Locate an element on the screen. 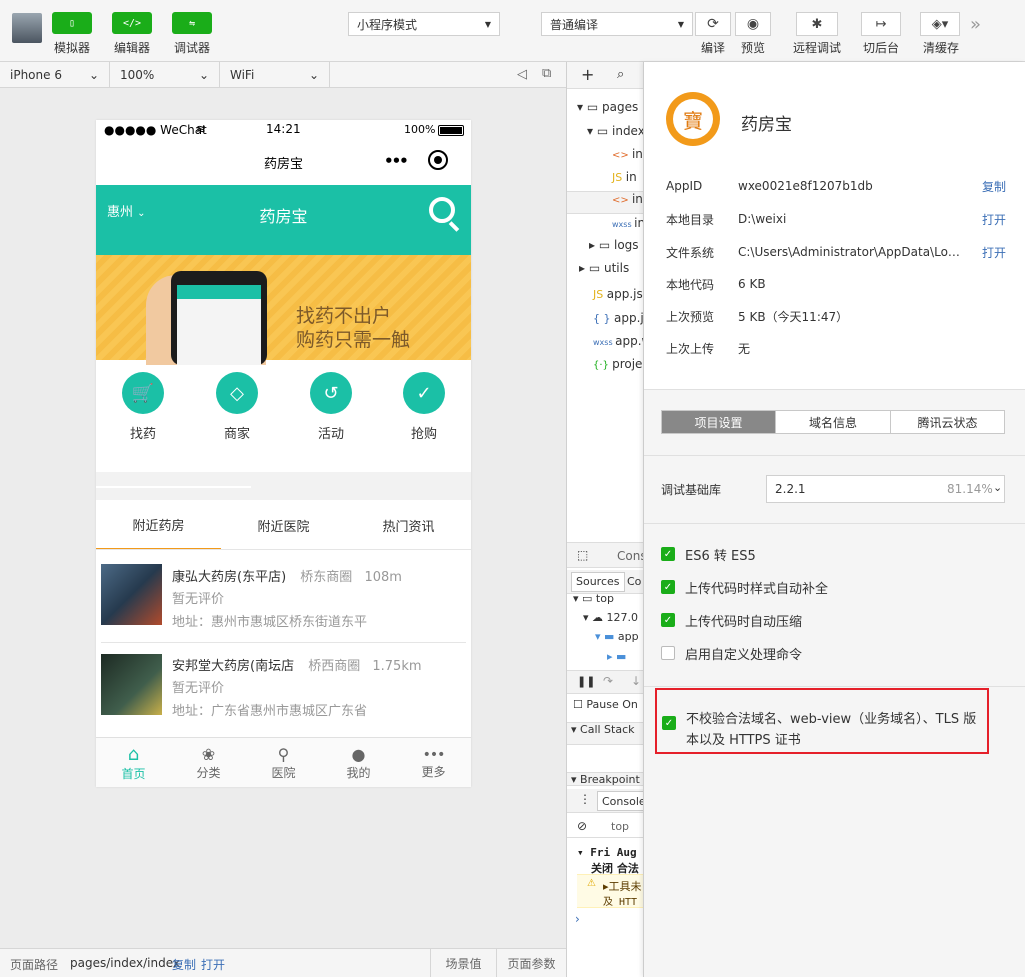 This screenshot has height=977, width=1025. simulator-toggle-button: ▯ is located at coordinates (72, 23).